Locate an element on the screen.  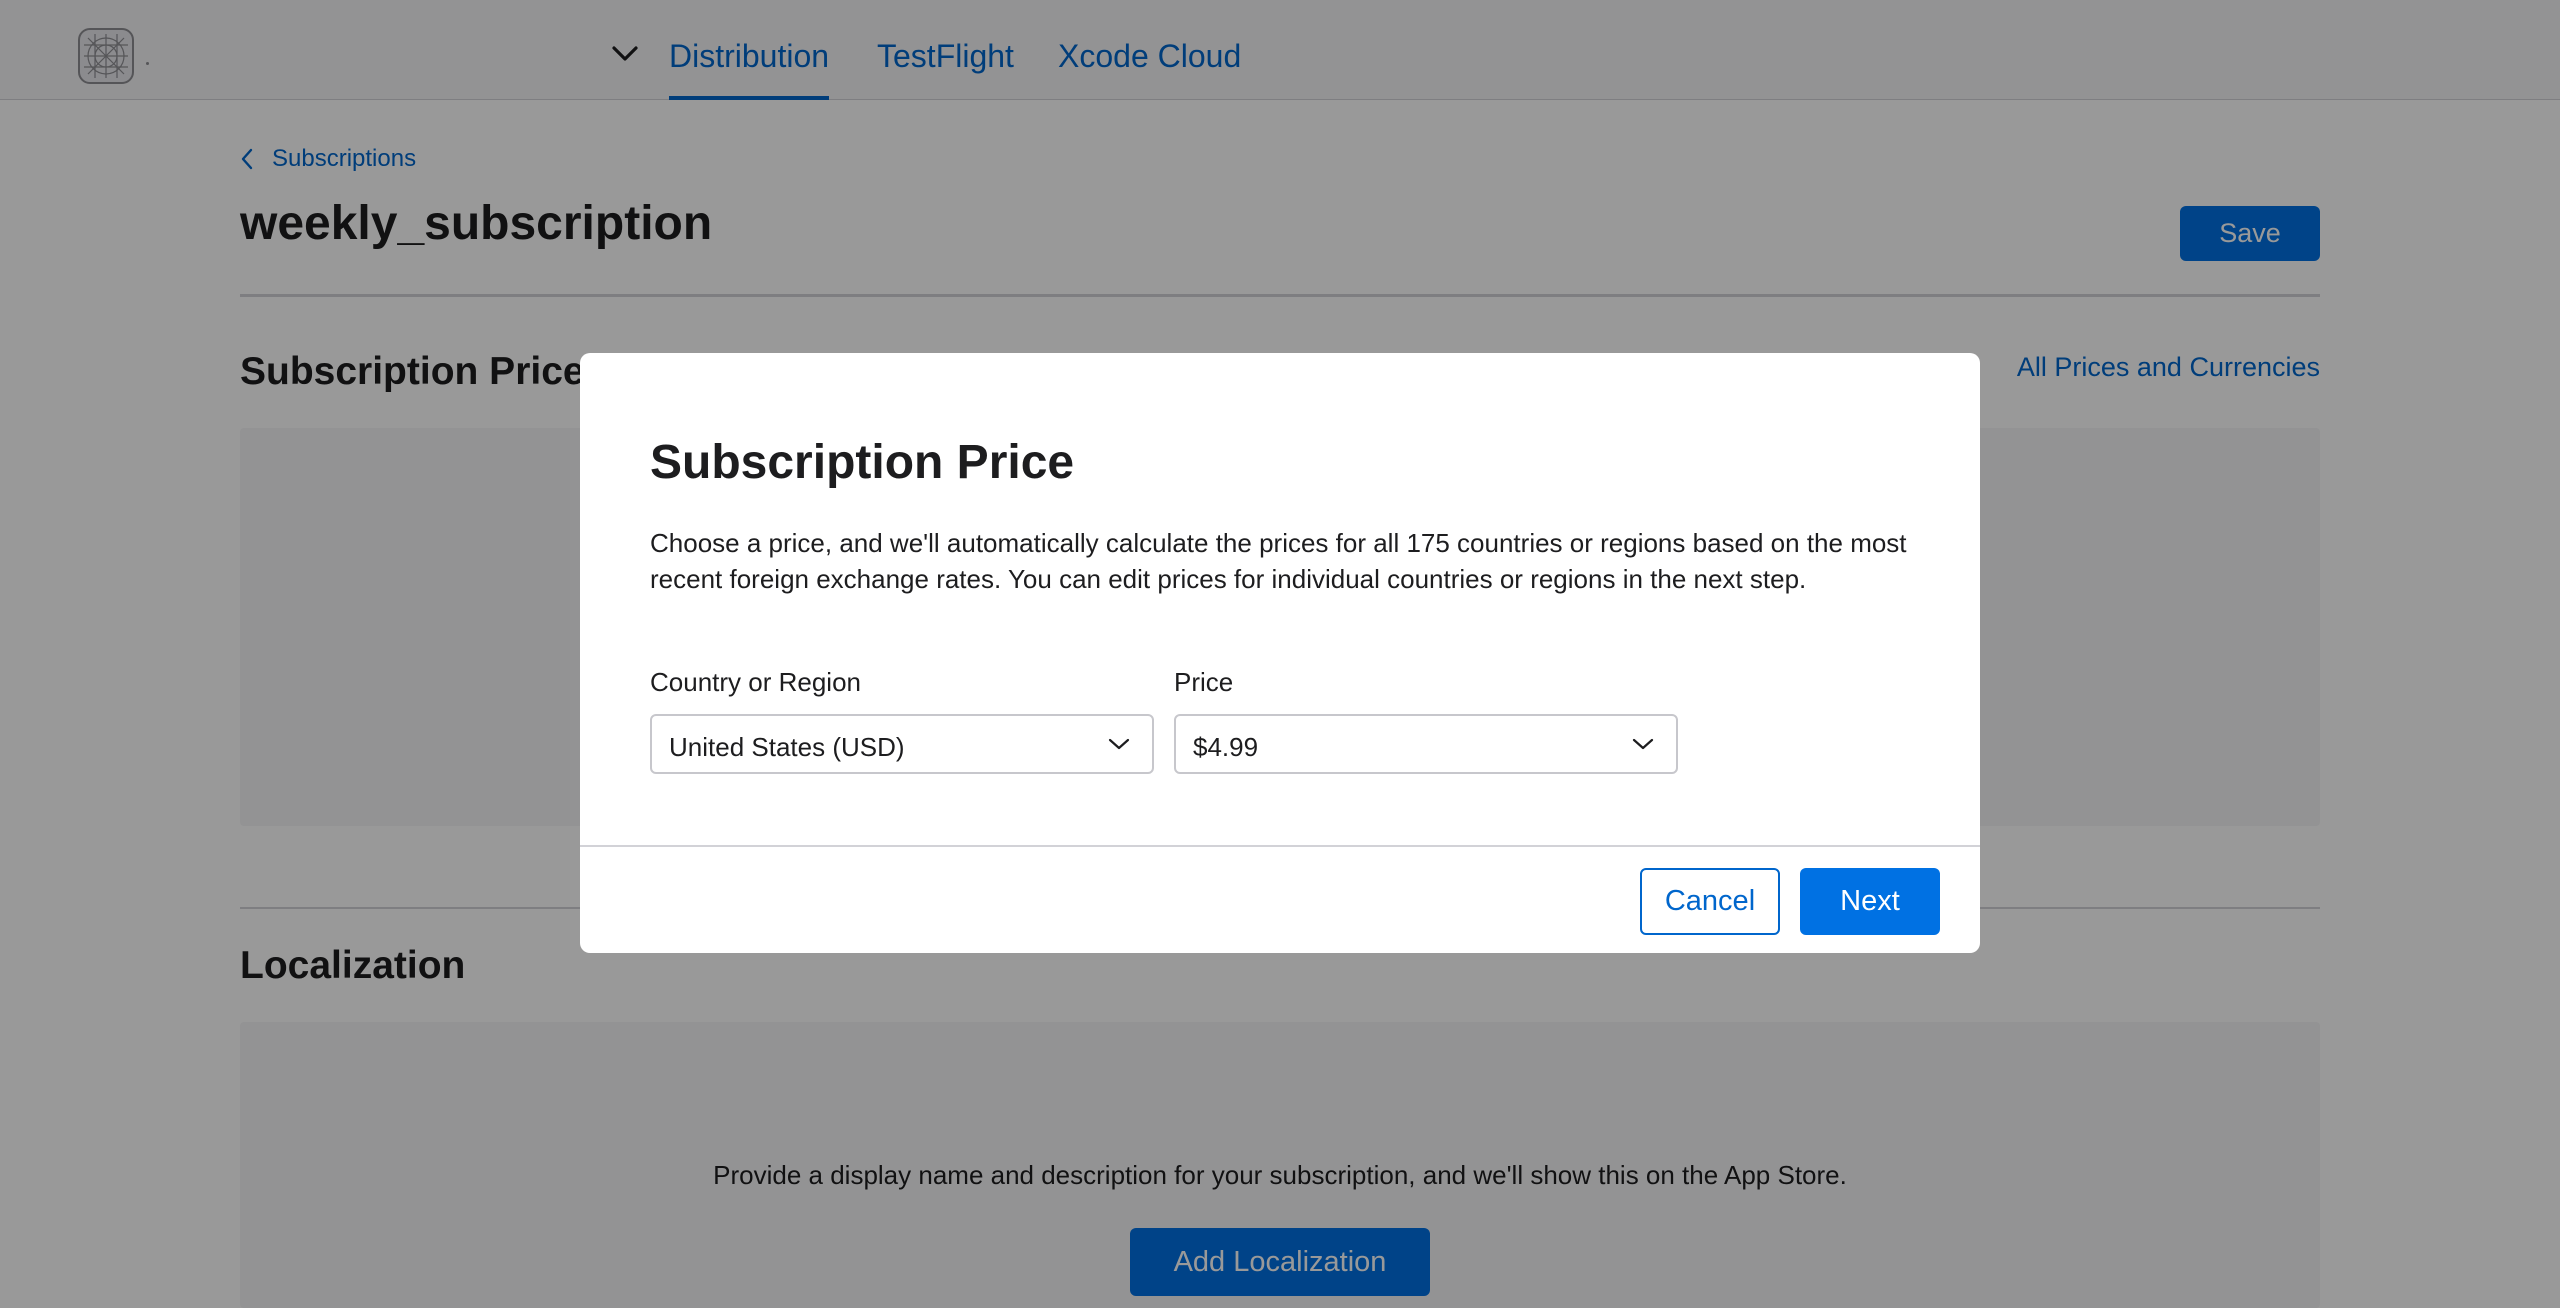
next-button: Next is located at coordinates (1870, 901).